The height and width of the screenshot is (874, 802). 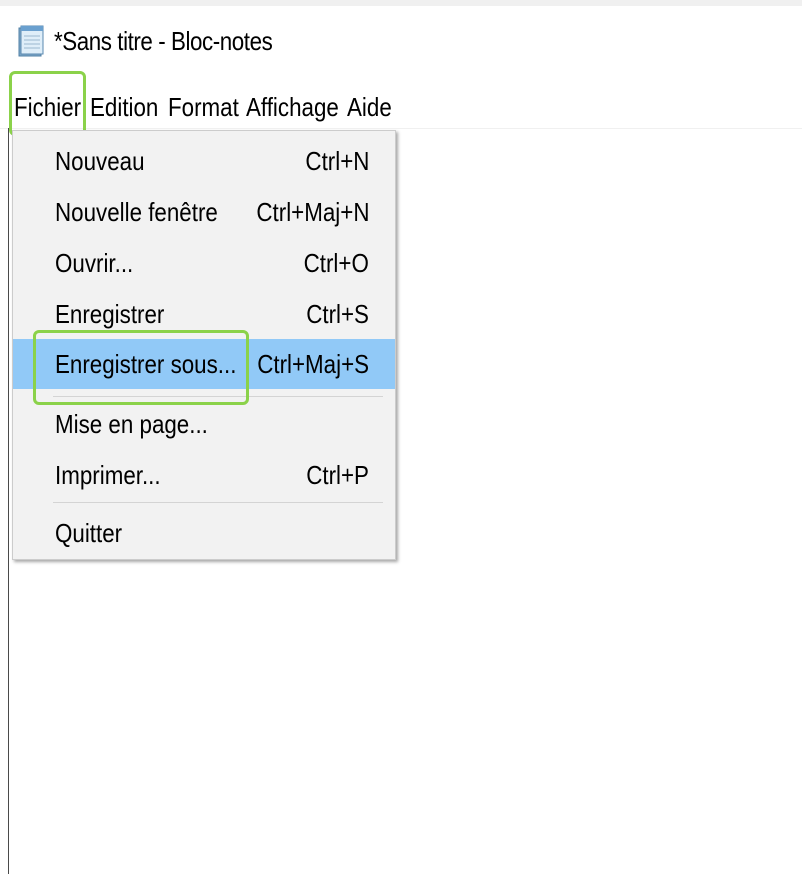 I want to click on menu-item-label: Nouvelle fenêtre, so click(x=136, y=212).